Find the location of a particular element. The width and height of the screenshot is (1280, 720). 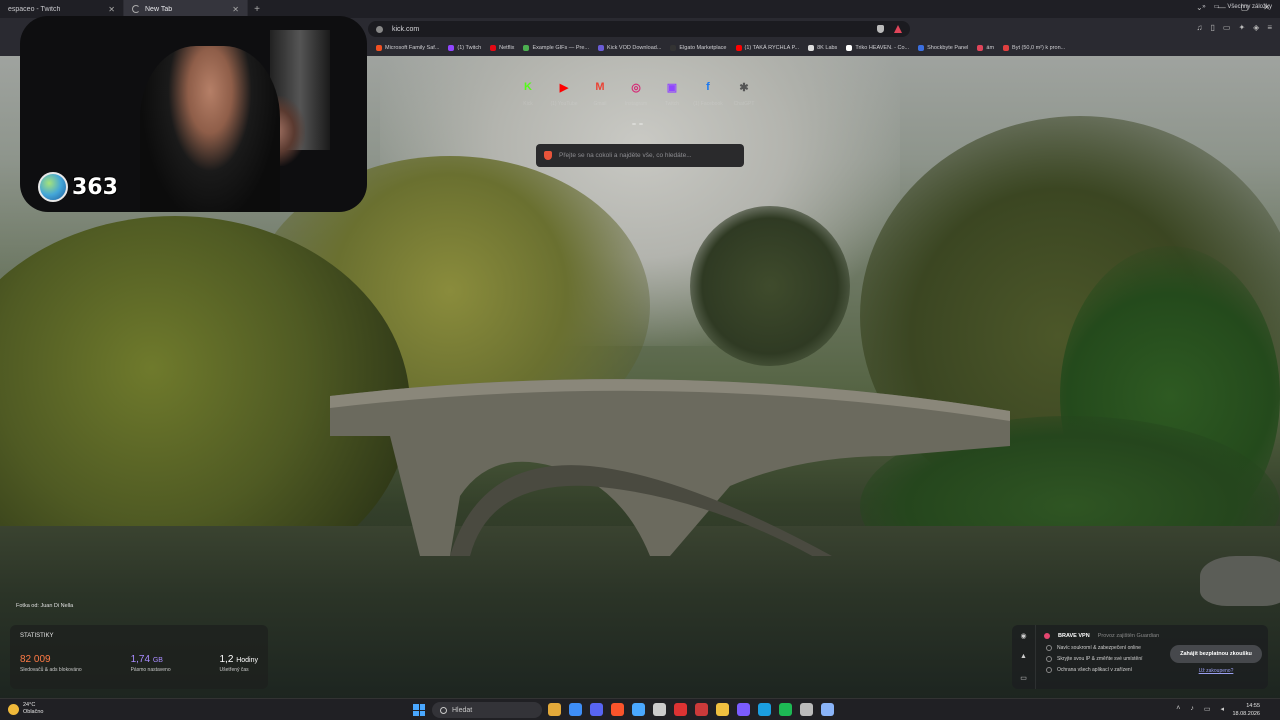

facebook-icon: f is located at coordinates (708, 87).